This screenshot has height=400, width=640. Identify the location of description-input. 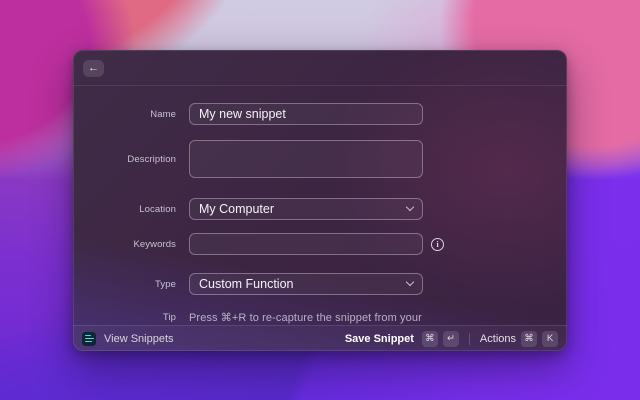
(306, 159).